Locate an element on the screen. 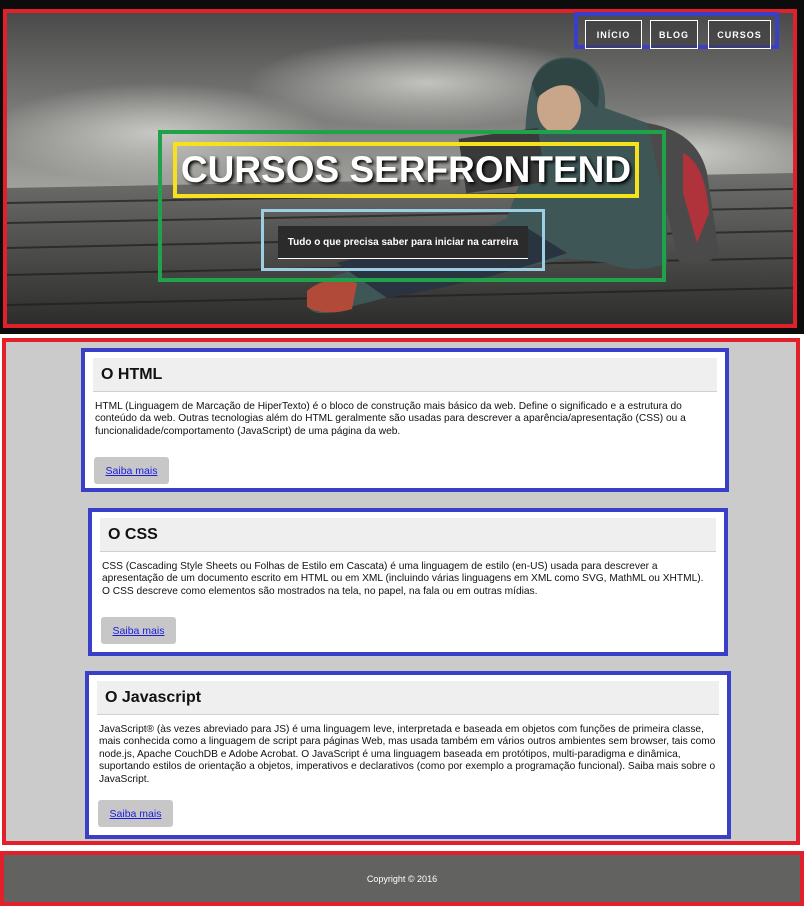 The image size is (804, 906). page-footer: Copyright © 2016 is located at coordinates (402, 878).